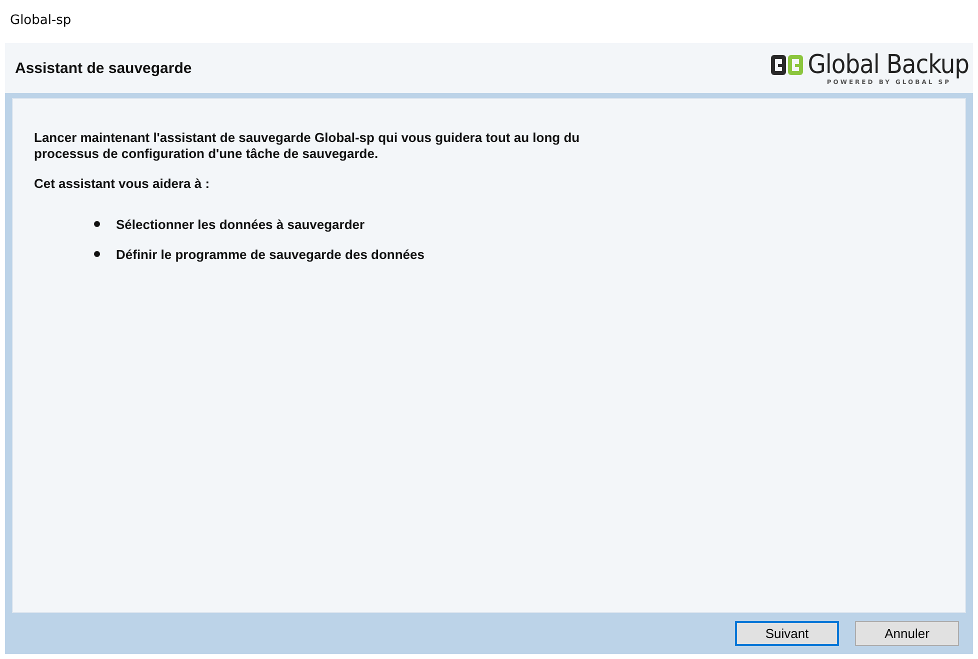  What do you see at coordinates (307, 146) in the screenshot?
I see `intro-text: Lancer maintenant l'assistant de sauvegarde Global-sp qui vous guidera tout au long du processus de configuration d'une tâche de sauvegarde.` at bounding box center [307, 146].